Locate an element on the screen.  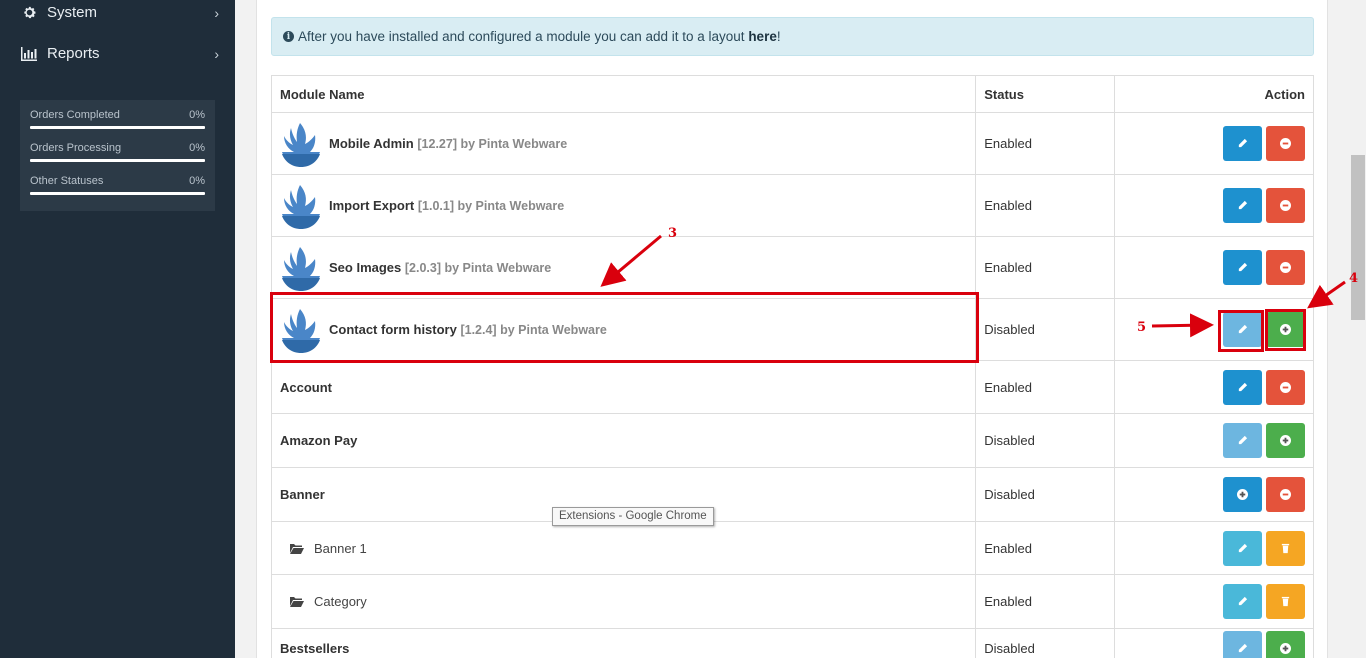
alert-suffix: ! is located at coordinates (778, 36).